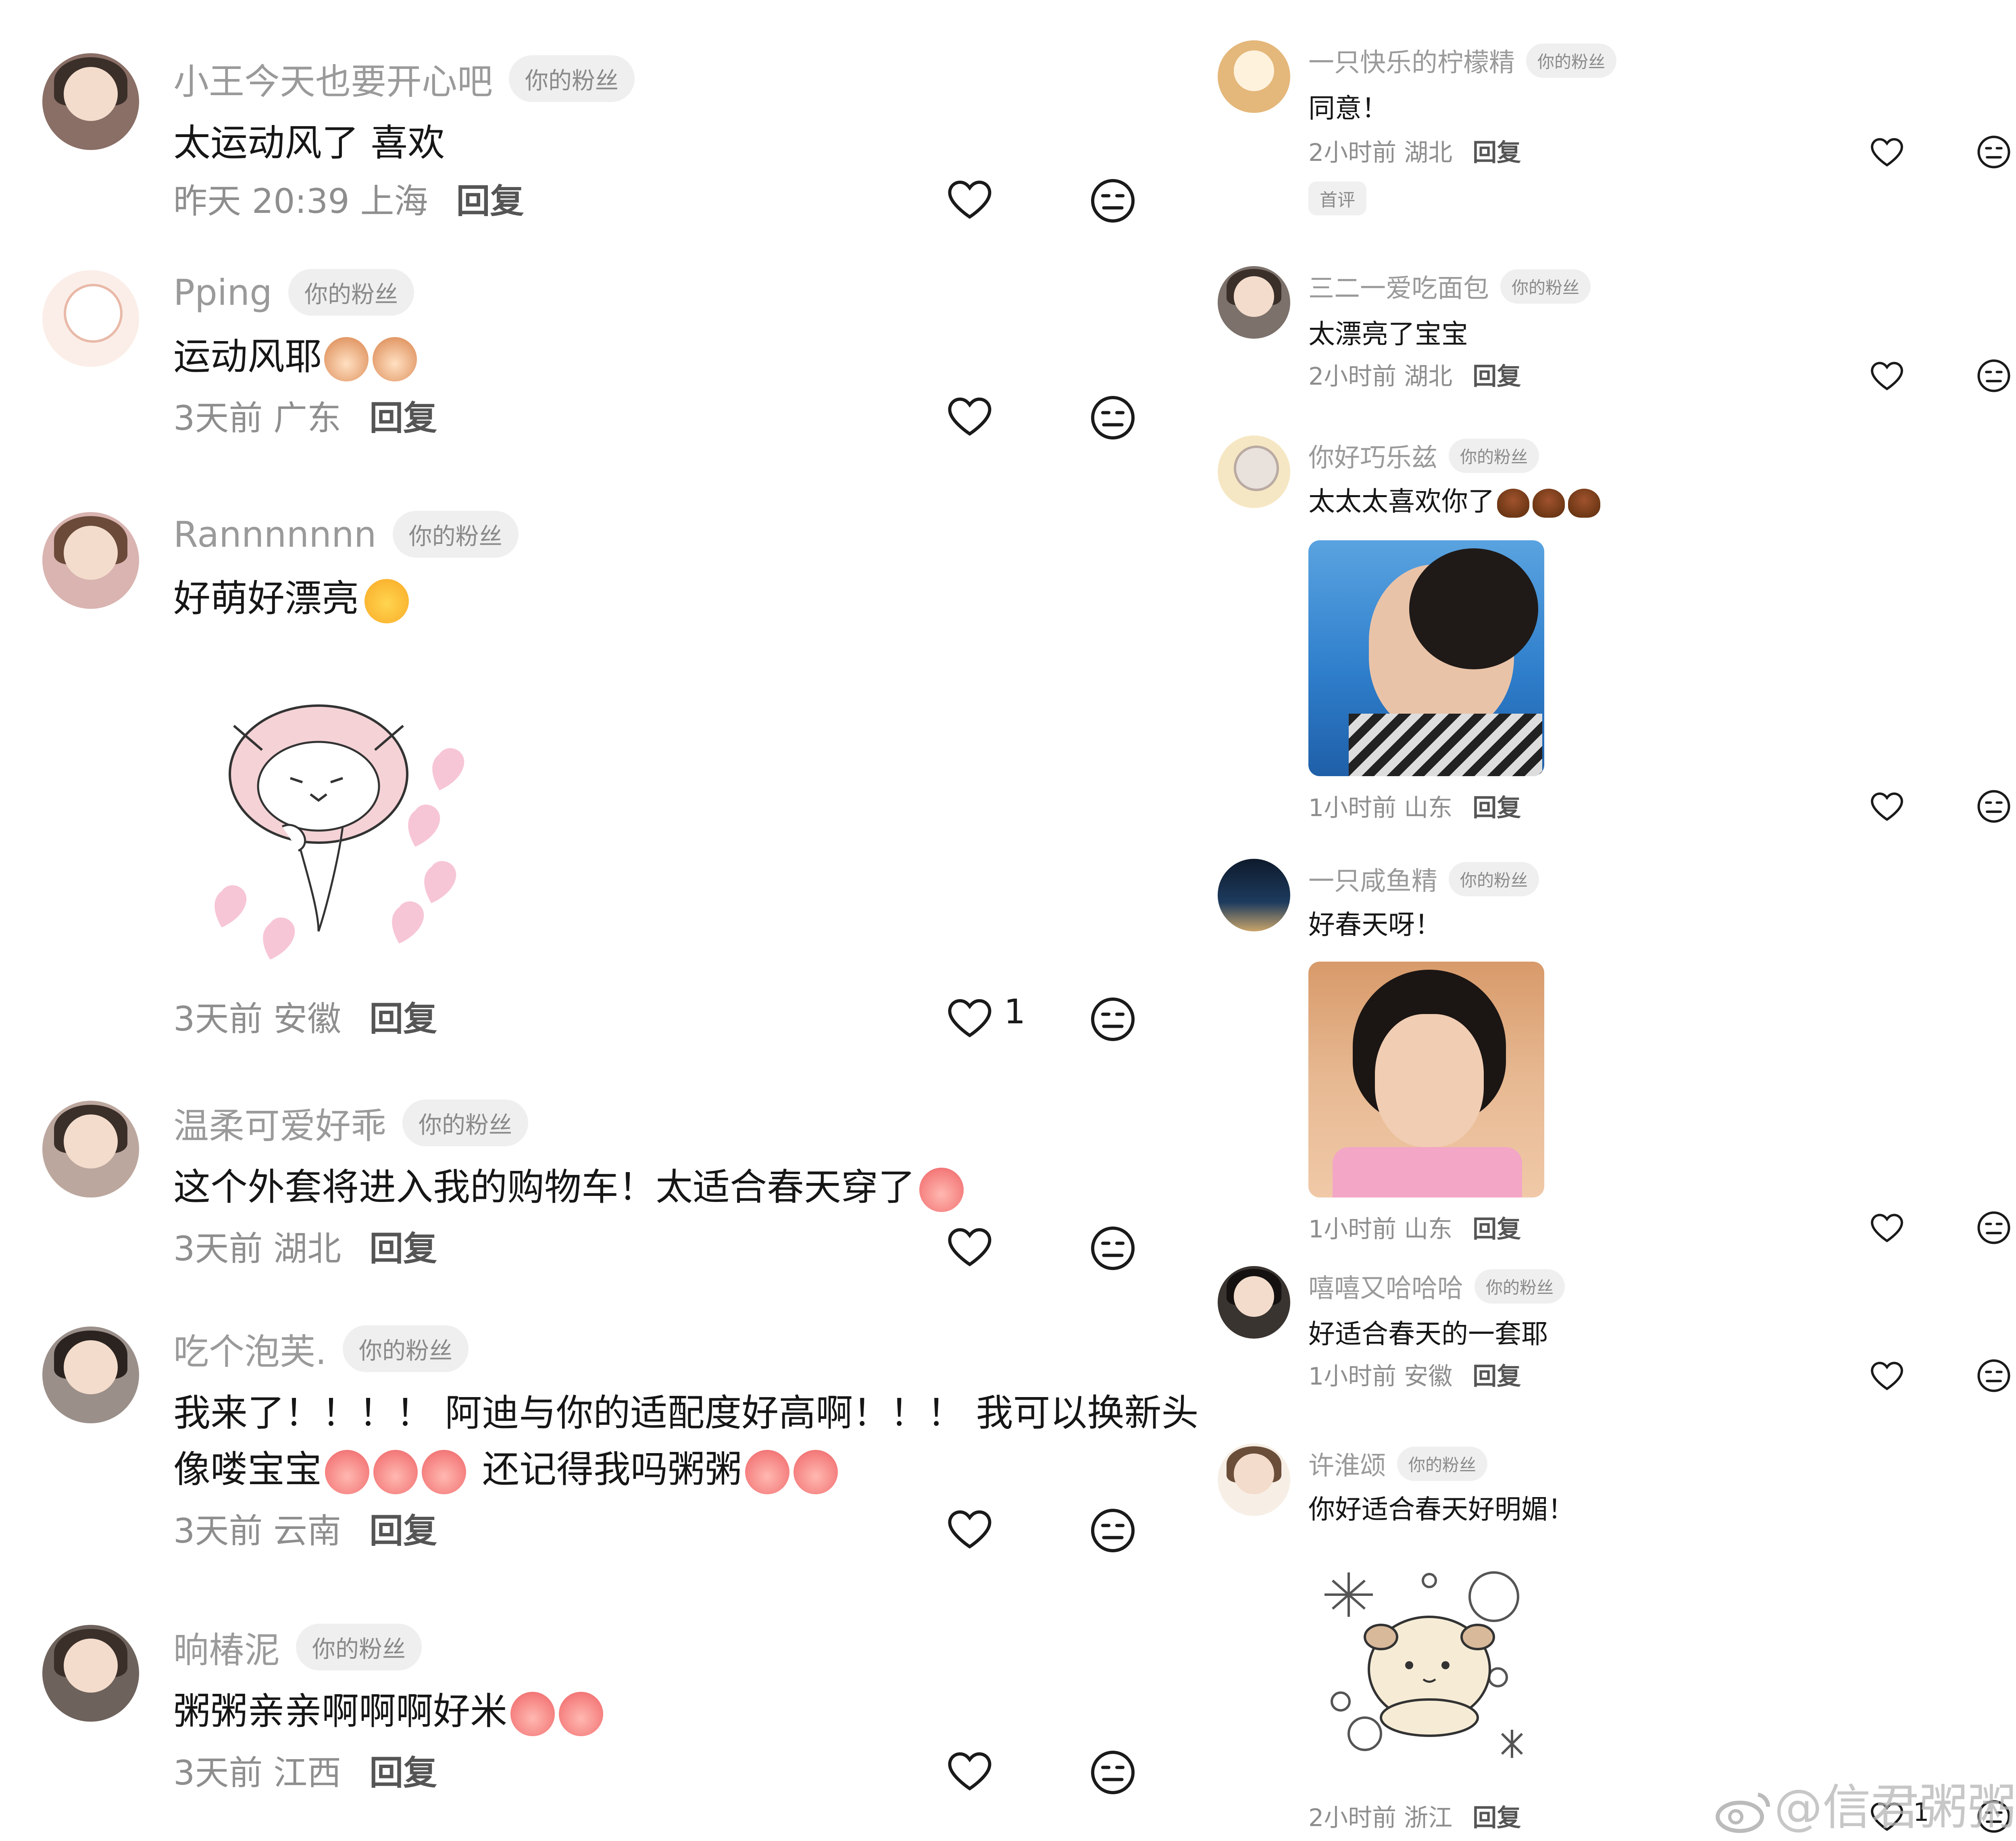 This screenshot has width=2016, height=1841. Describe the element at coordinates (275, 534) in the screenshot. I see `username: Rannnnnnn` at that location.